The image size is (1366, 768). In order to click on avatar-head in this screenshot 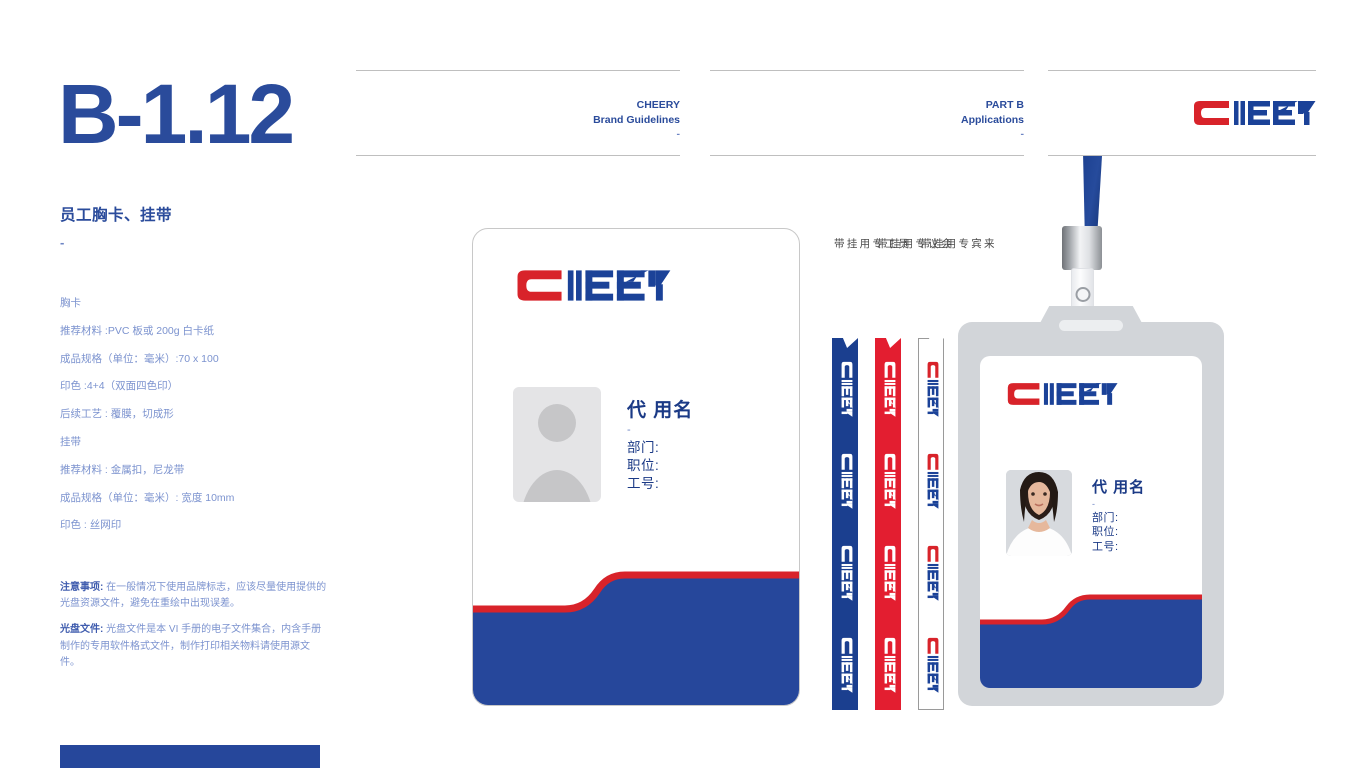, I will do `click(557, 423)`.